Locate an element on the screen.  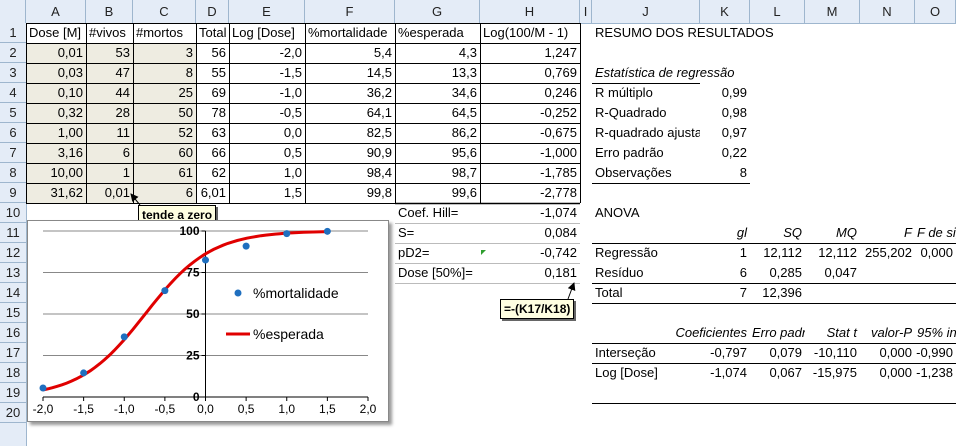
table-cell: 1,0 is located at coordinates (267, 173).